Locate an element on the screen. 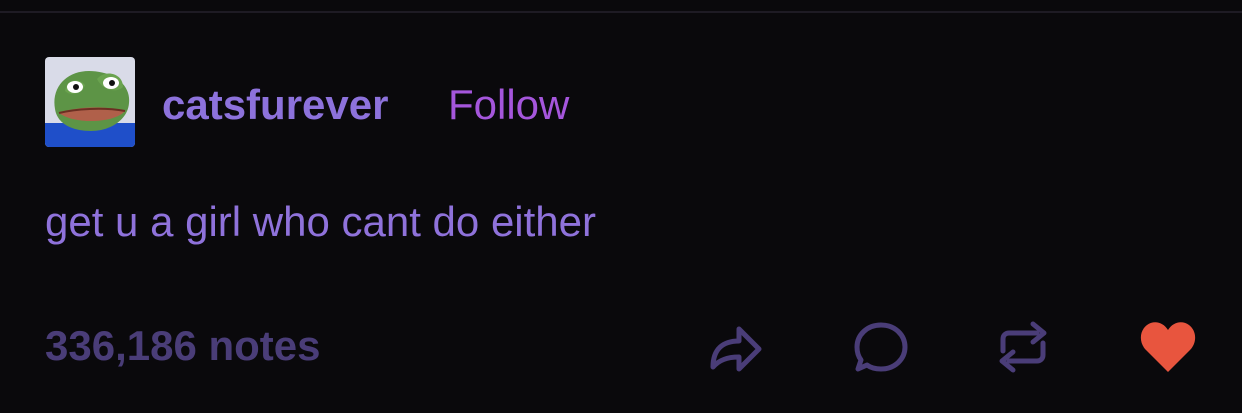  heart-icon is located at coordinates (1168, 347).